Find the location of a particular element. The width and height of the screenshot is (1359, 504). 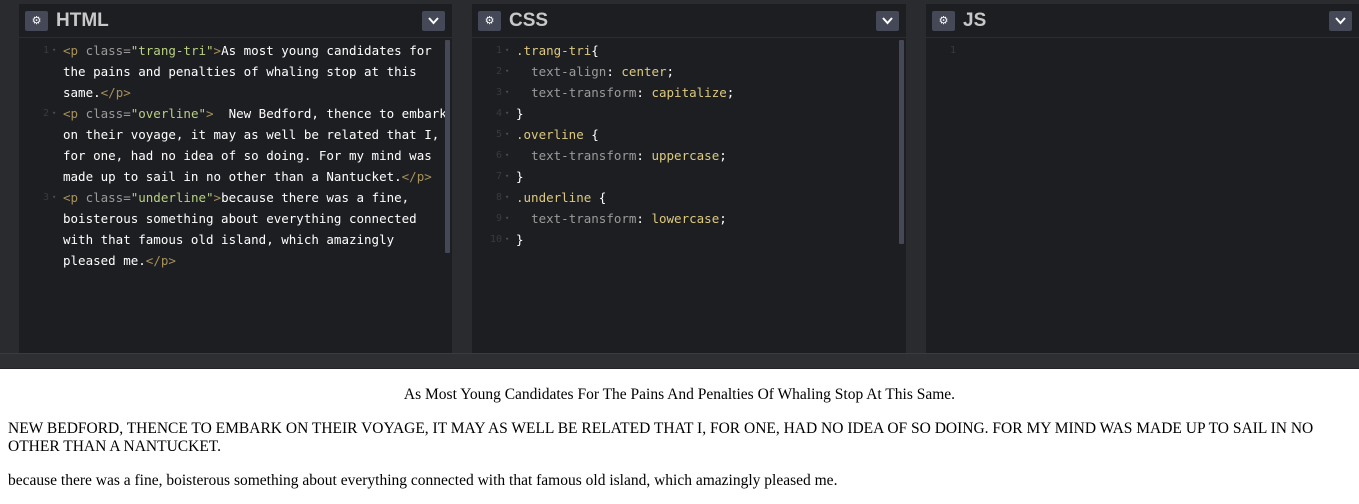

html-settings-button: ⚙ is located at coordinates (36, 21).